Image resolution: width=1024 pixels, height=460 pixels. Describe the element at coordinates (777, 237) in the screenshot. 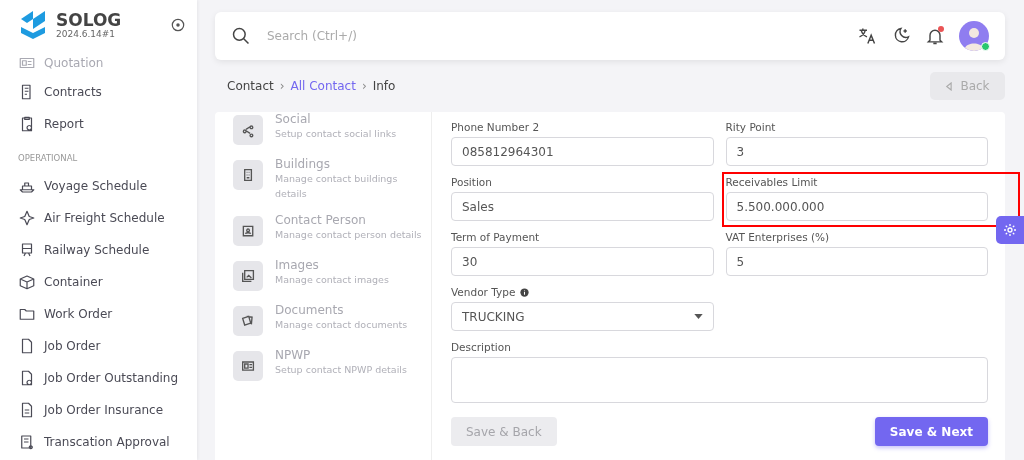

I see `field-label: VAT Enterprises (%)` at that location.